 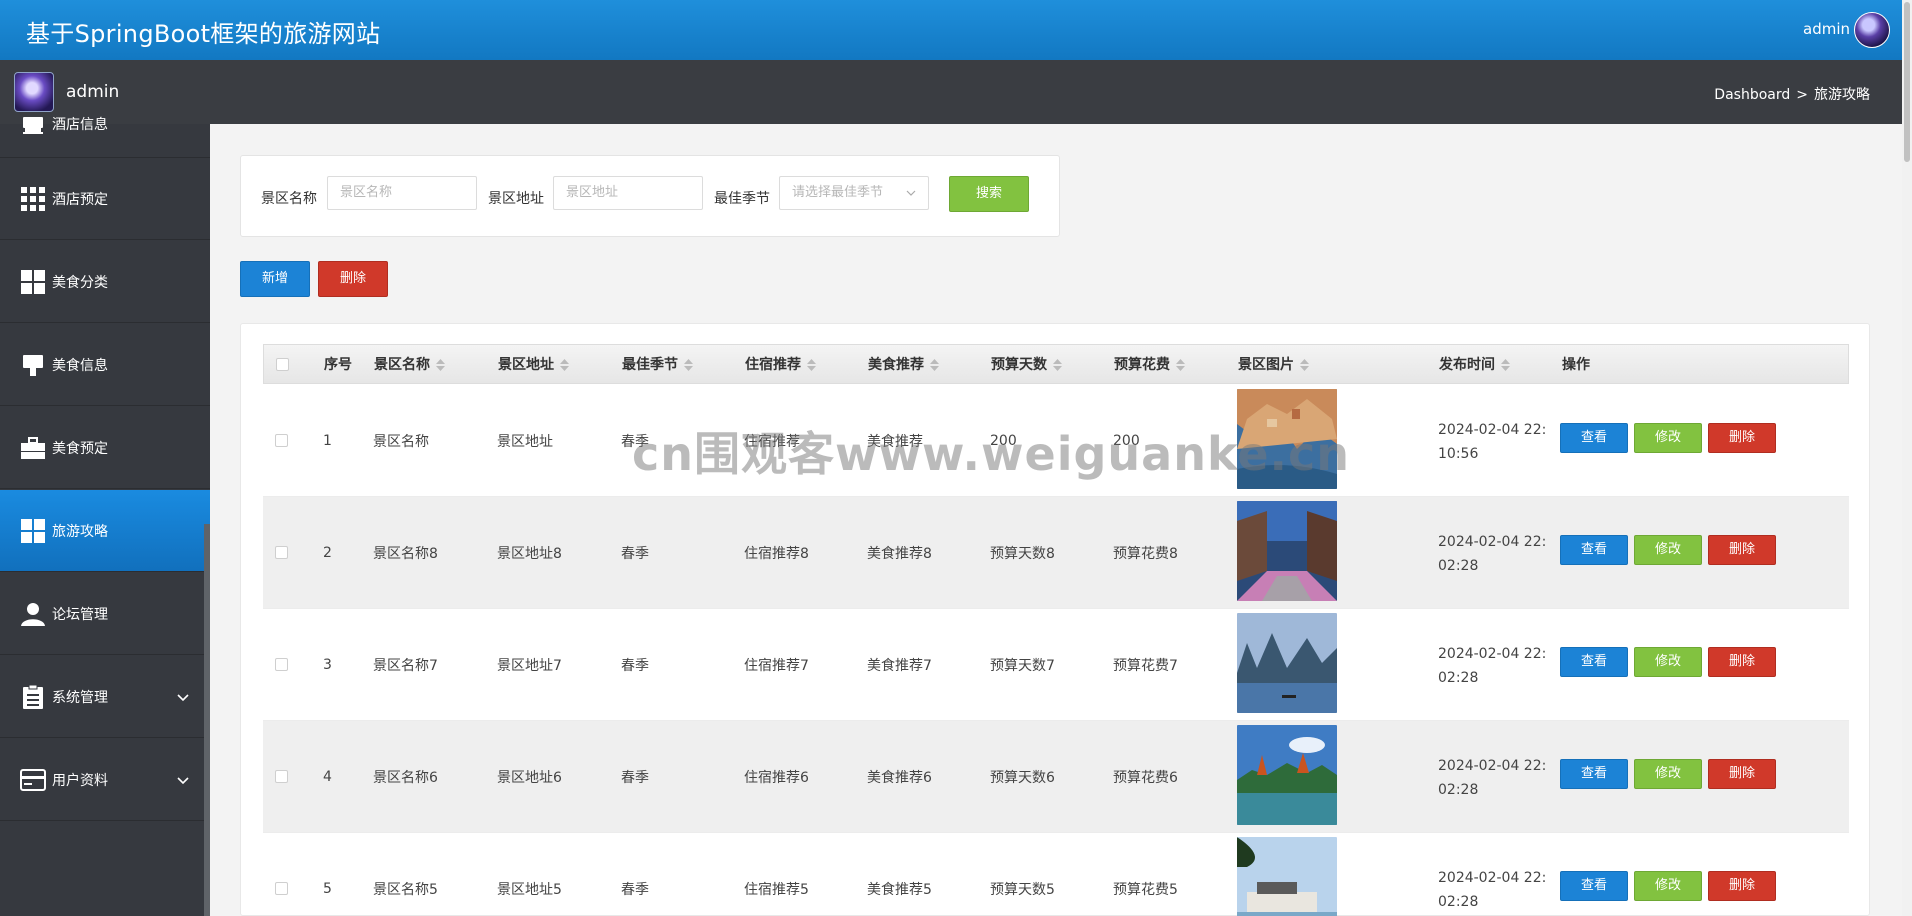 What do you see at coordinates (776, 777) in the screenshot?
I see `cell-stay: 住宿推荐6` at bounding box center [776, 777].